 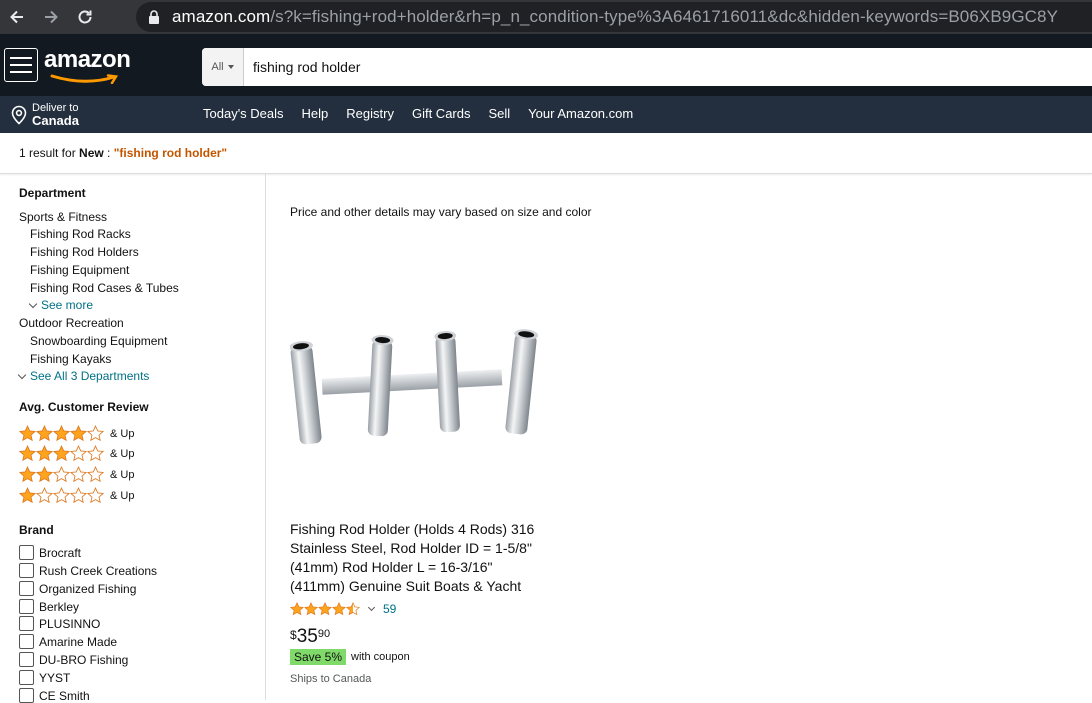 What do you see at coordinates (77, 588) in the screenshot?
I see `brand-filter: Organized Fishing` at bounding box center [77, 588].